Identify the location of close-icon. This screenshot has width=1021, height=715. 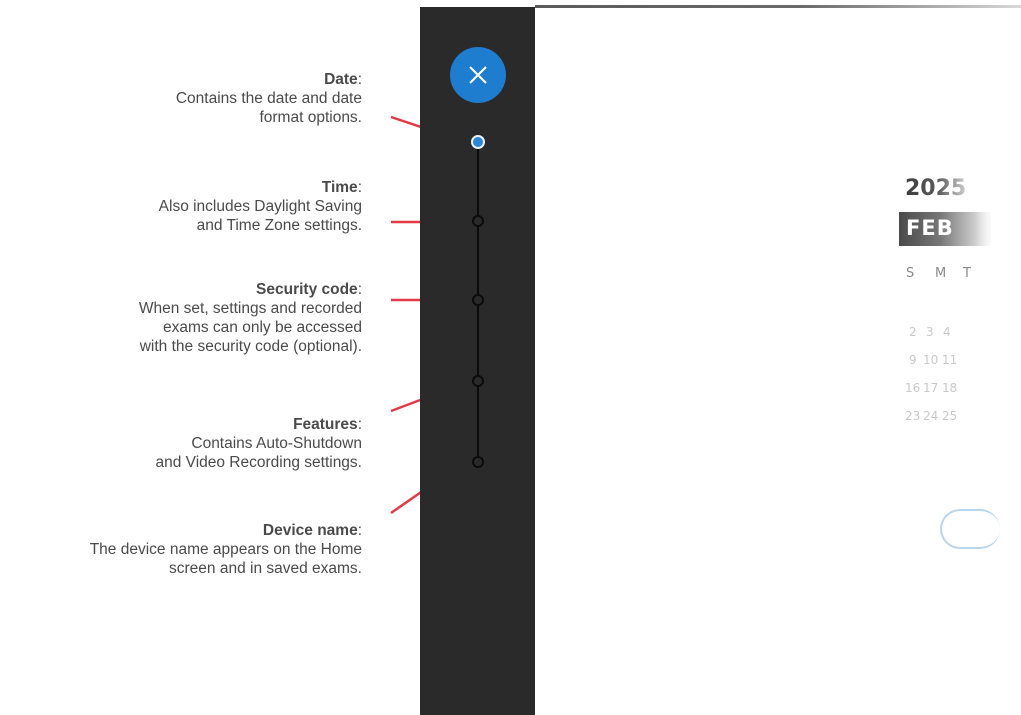
(478, 75).